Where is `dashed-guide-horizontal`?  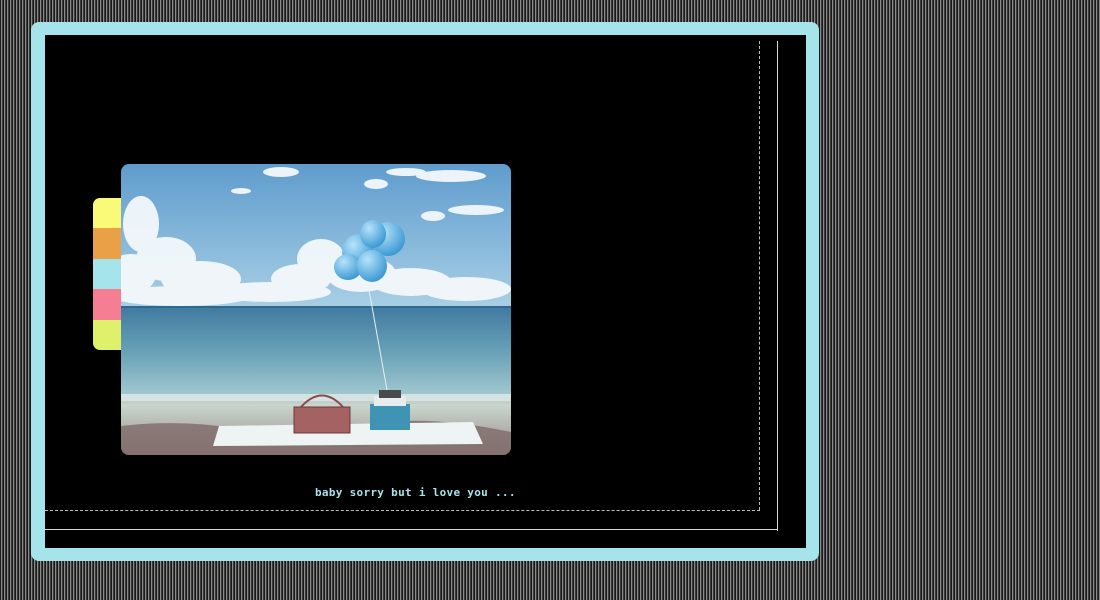 dashed-guide-horizontal is located at coordinates (402, 510).